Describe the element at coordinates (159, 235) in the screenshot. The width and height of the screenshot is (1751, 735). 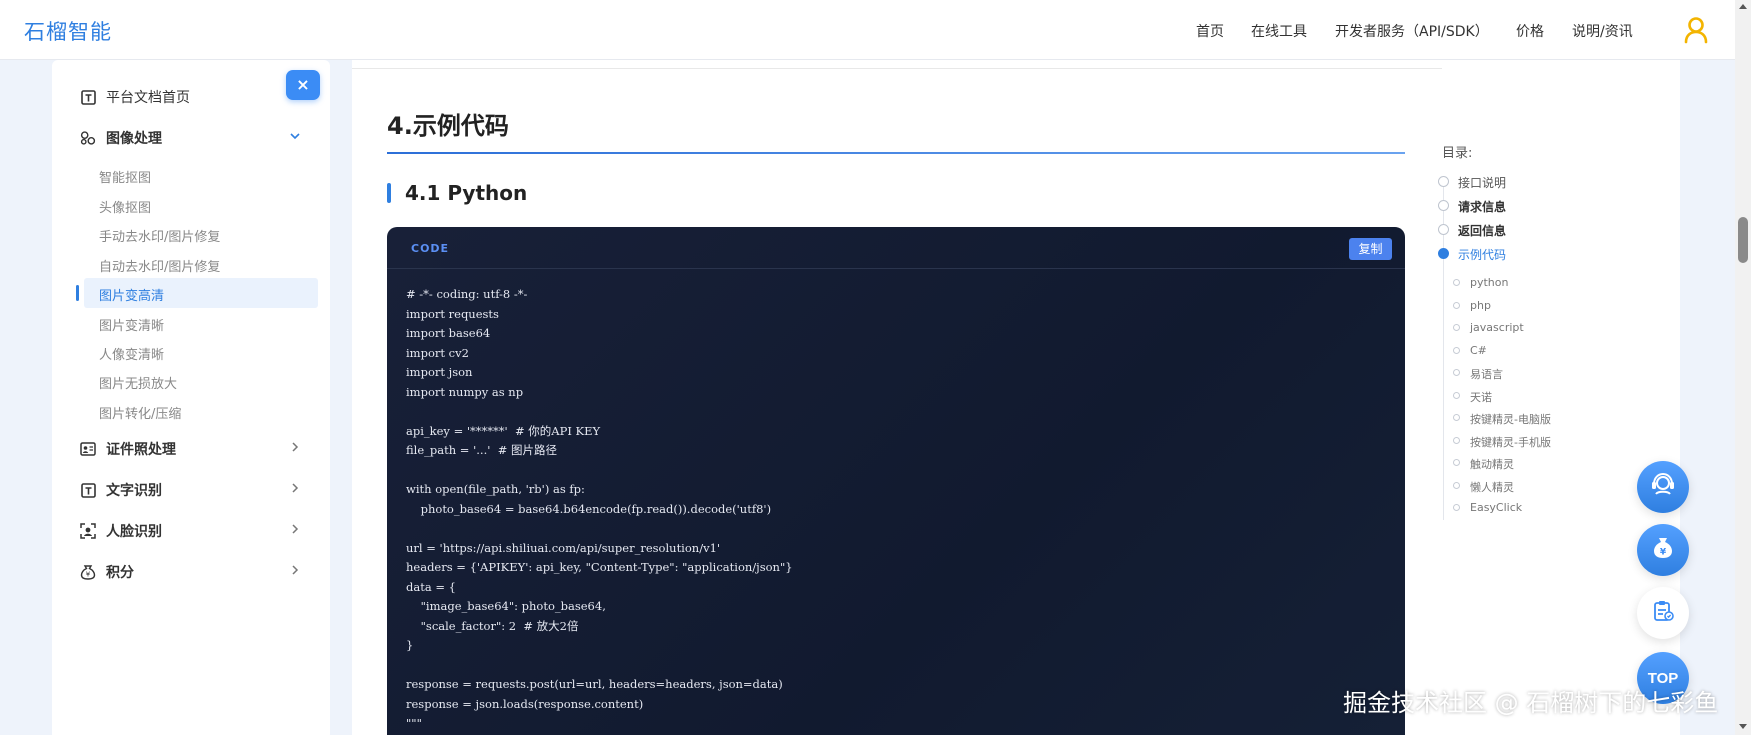
I see `sidebar-subitem-manual-watermark: 手动去水印/图片修复` at that location.